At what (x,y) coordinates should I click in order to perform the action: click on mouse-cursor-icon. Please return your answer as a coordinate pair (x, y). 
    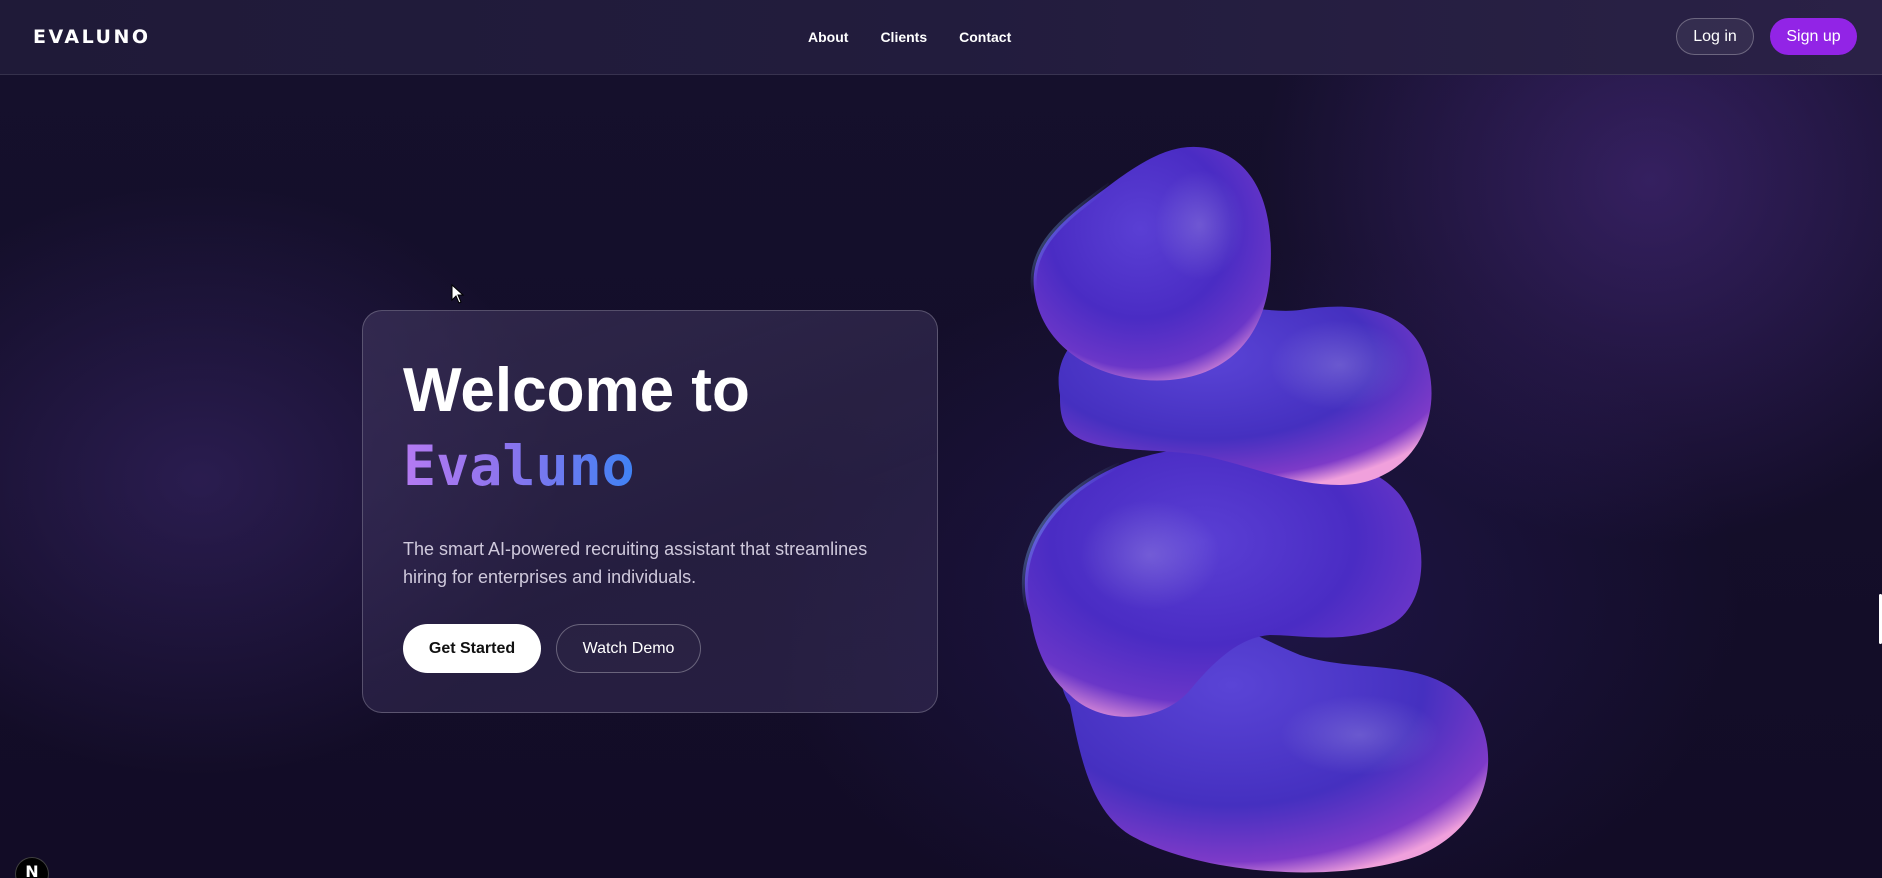
    Looking at the image, I should click on (458, 294).